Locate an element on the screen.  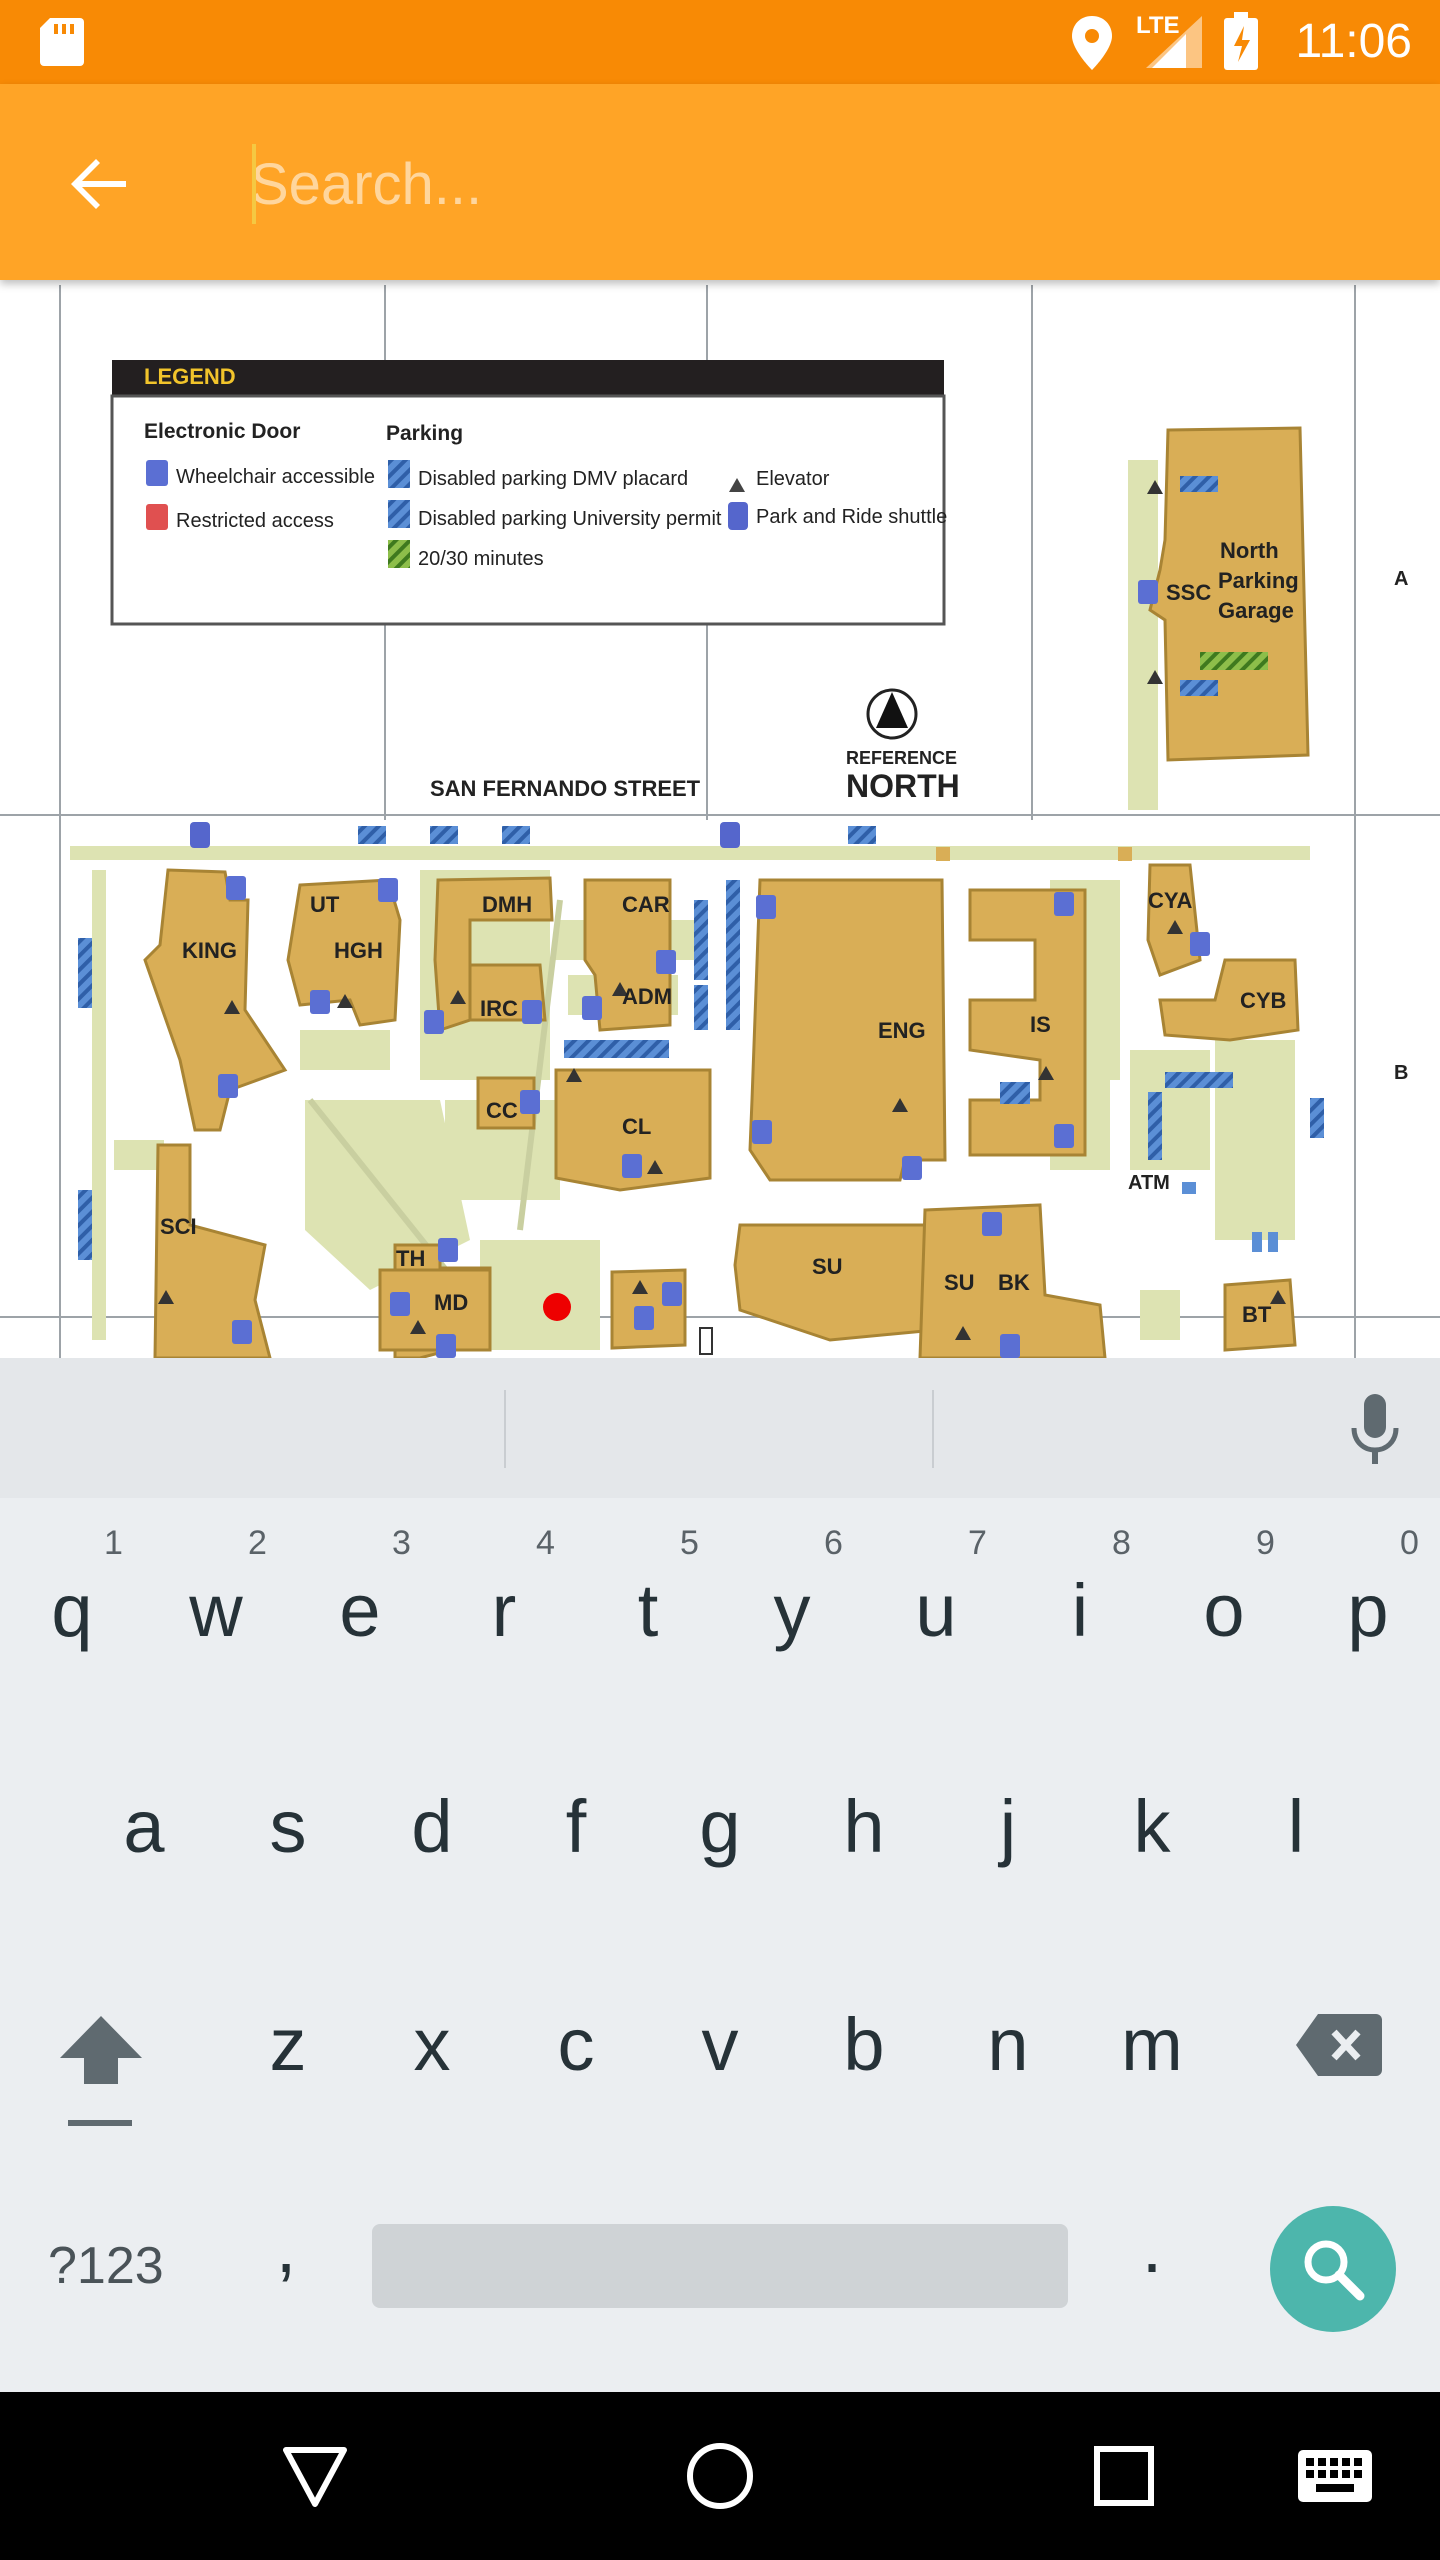
search-action-button is located at coordinates (1333, 2269).